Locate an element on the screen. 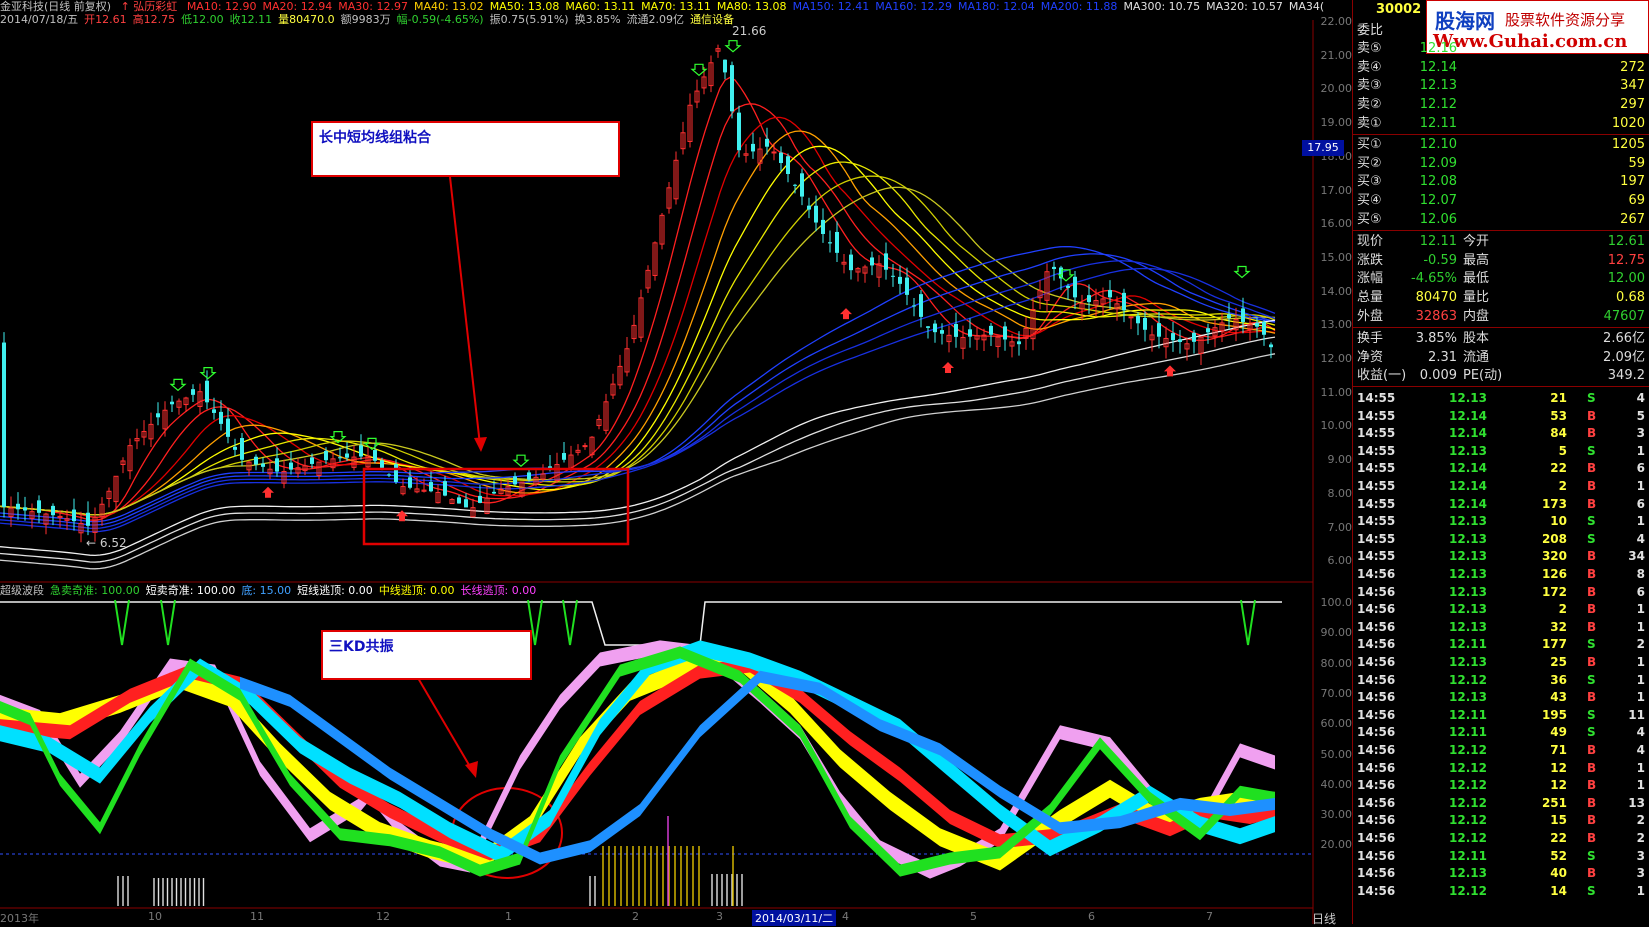 This screenshot has height=927, width=1649. tick-row: 14:55 12.13 208 S 4 is located at coordinates (1501, 539).